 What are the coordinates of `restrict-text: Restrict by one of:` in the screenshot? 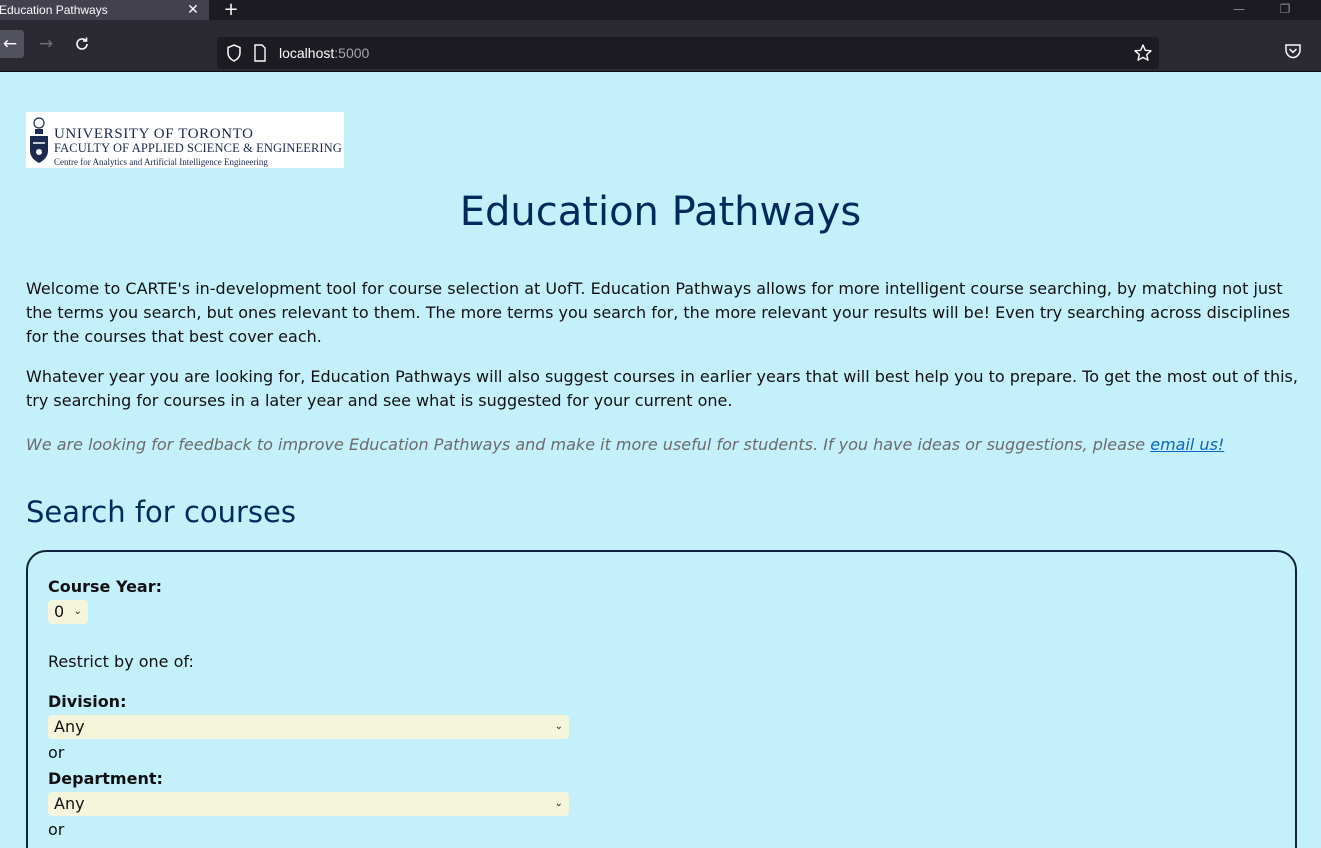 It's located at (121, 661).